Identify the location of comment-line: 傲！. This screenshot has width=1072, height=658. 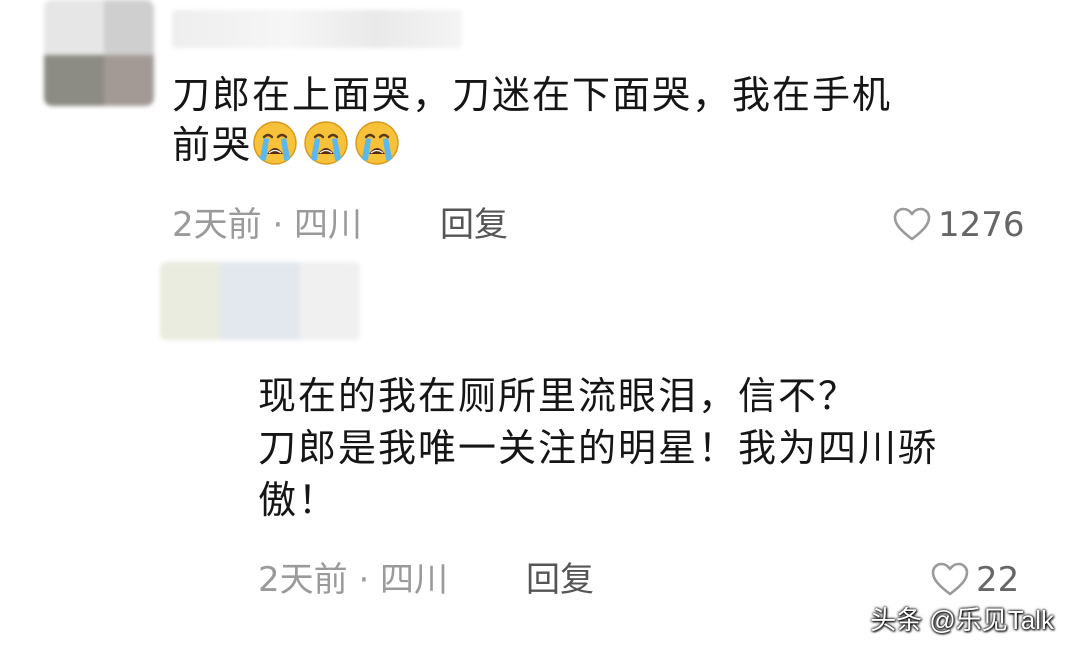
(298, 500).